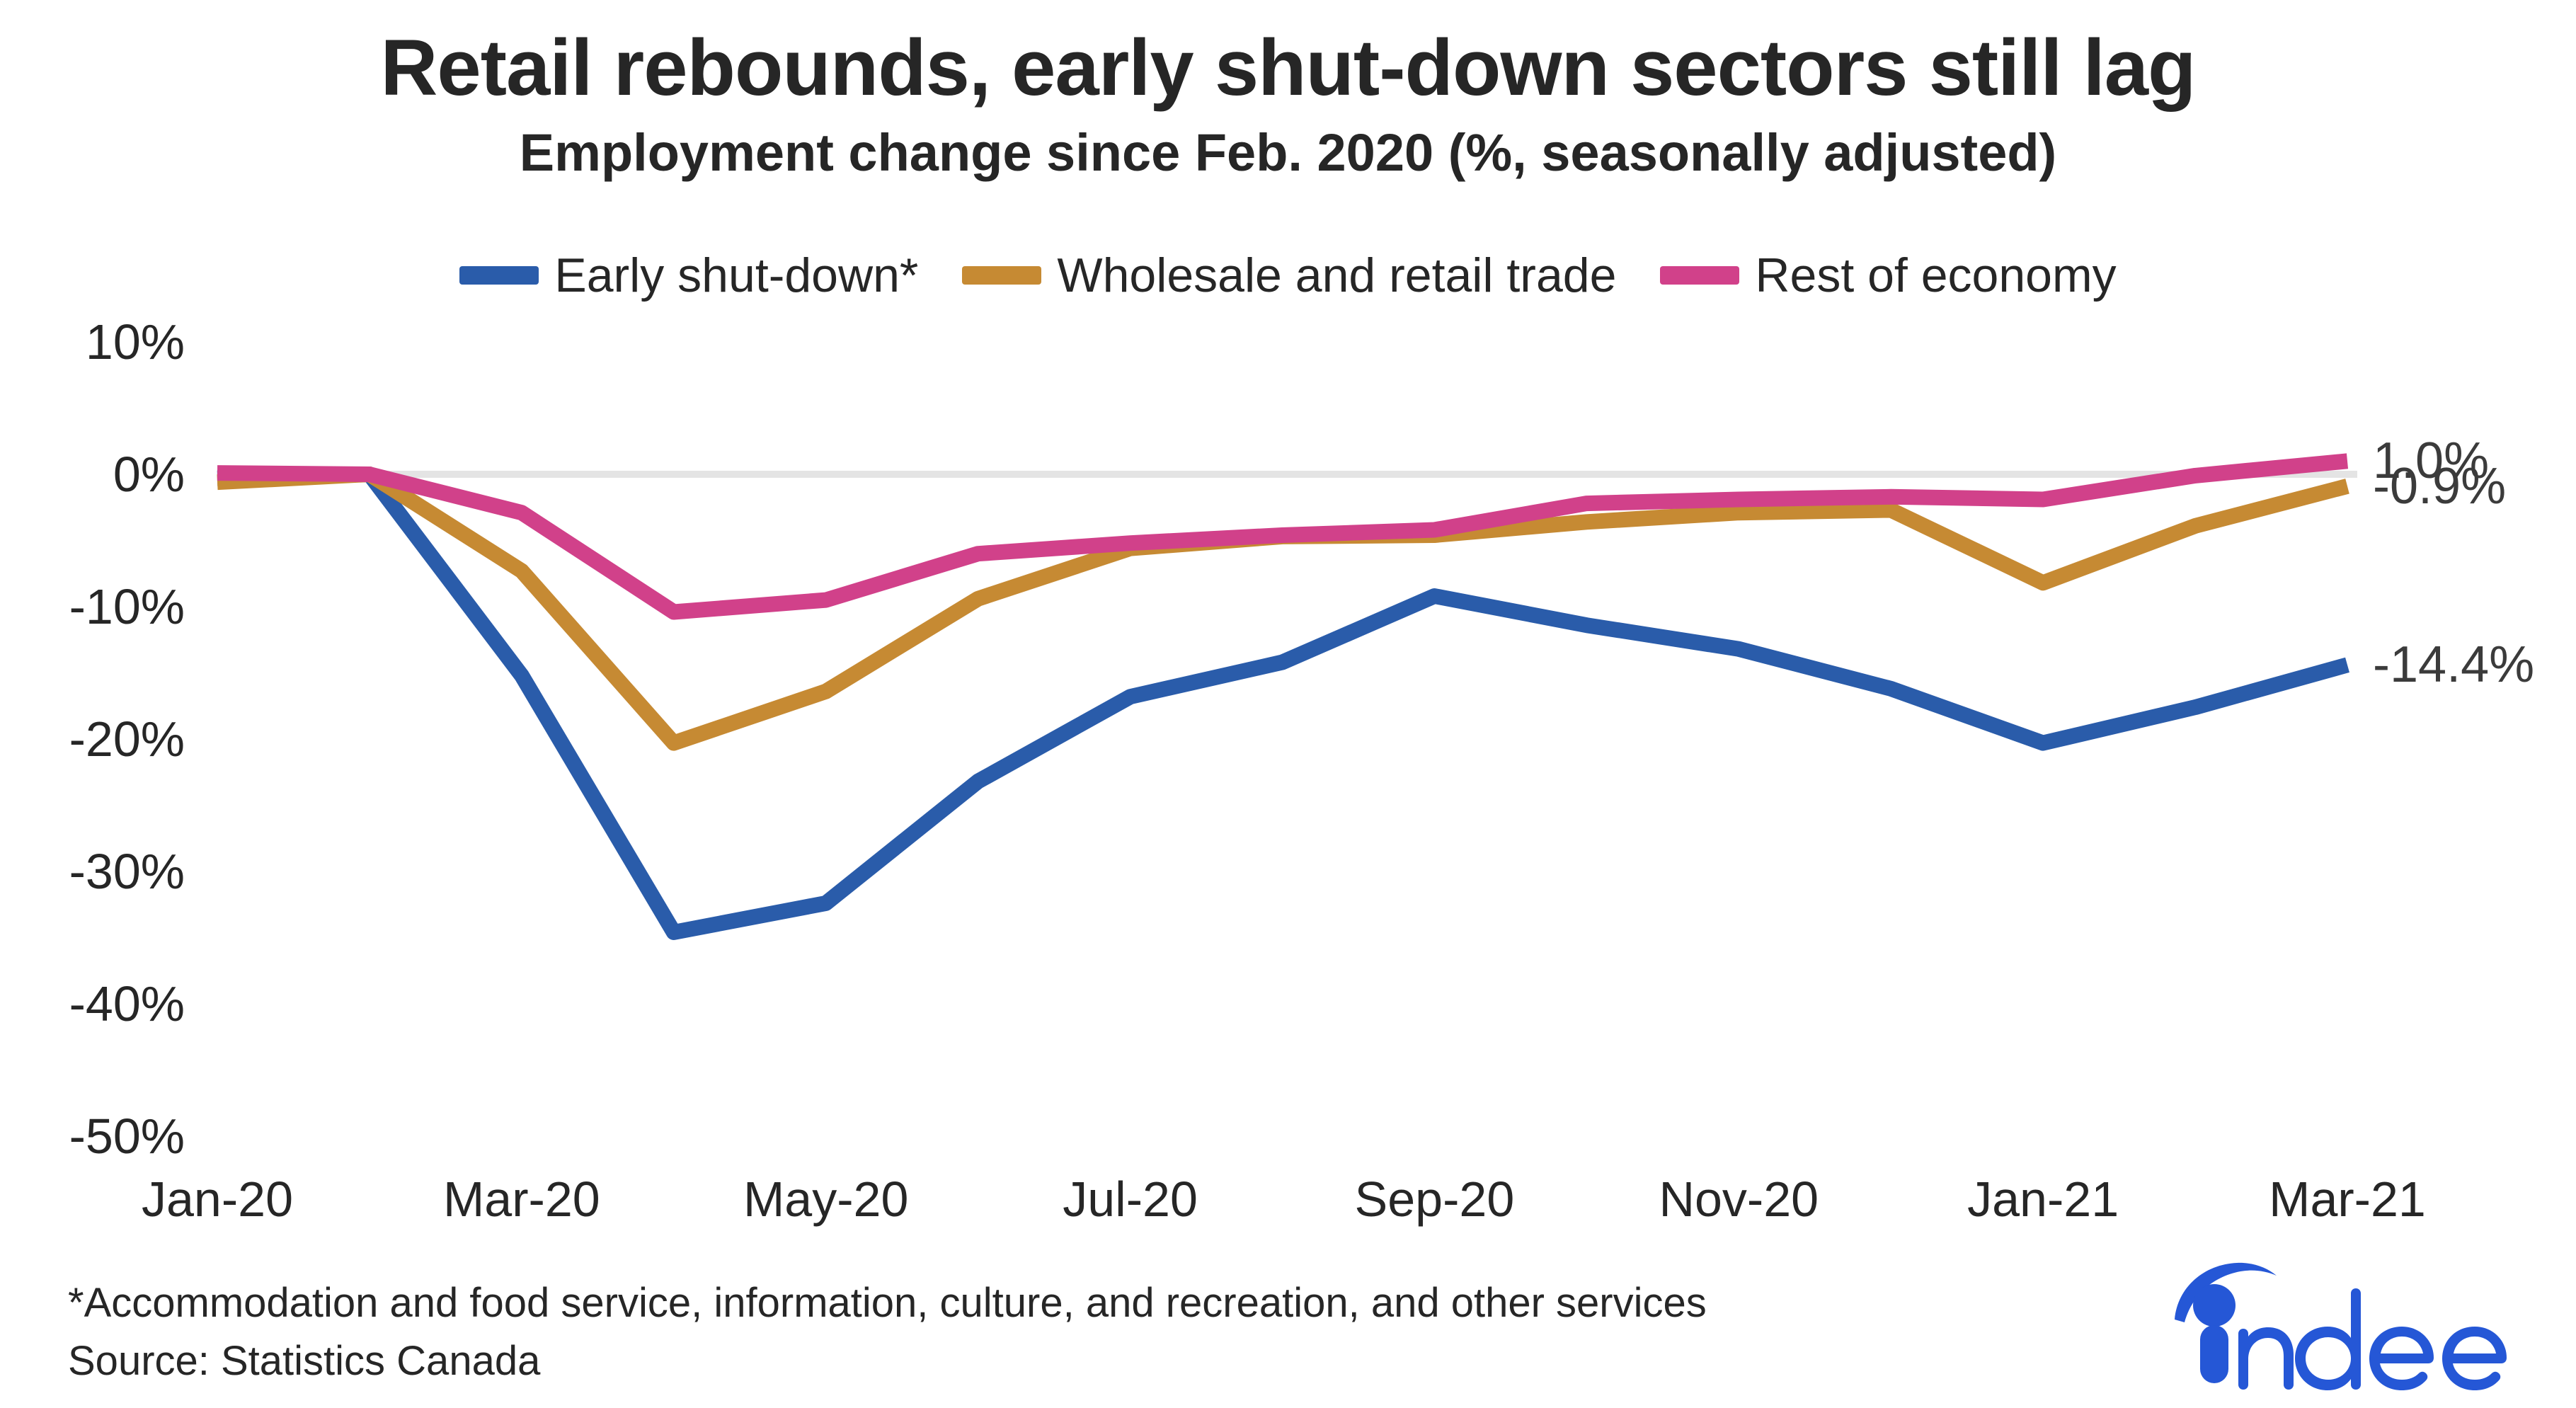  Describe the element at coordinates (127, 871) in the screenshot. I see `y-axis-tick-label: -30%` at that location.